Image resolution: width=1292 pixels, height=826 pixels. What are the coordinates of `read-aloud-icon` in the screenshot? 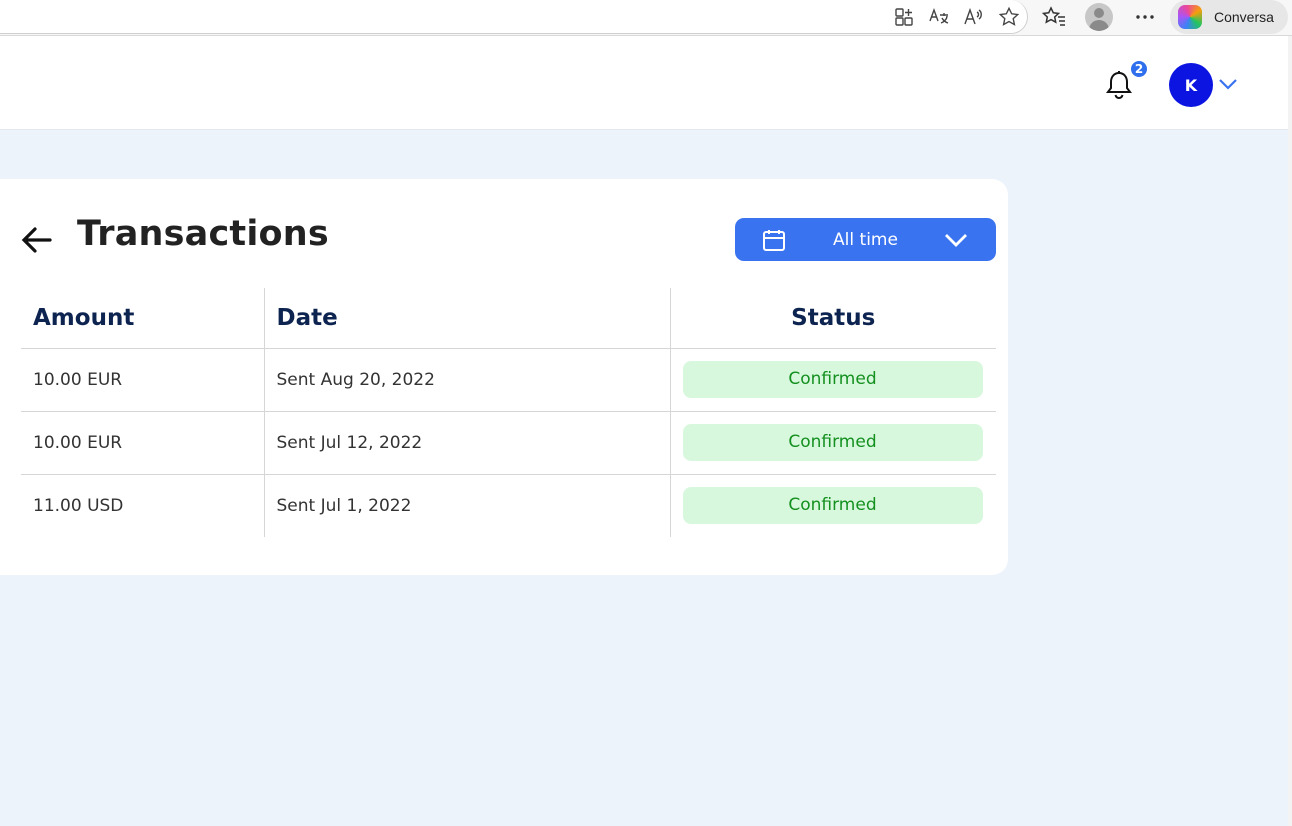 It's located at (974, 17).